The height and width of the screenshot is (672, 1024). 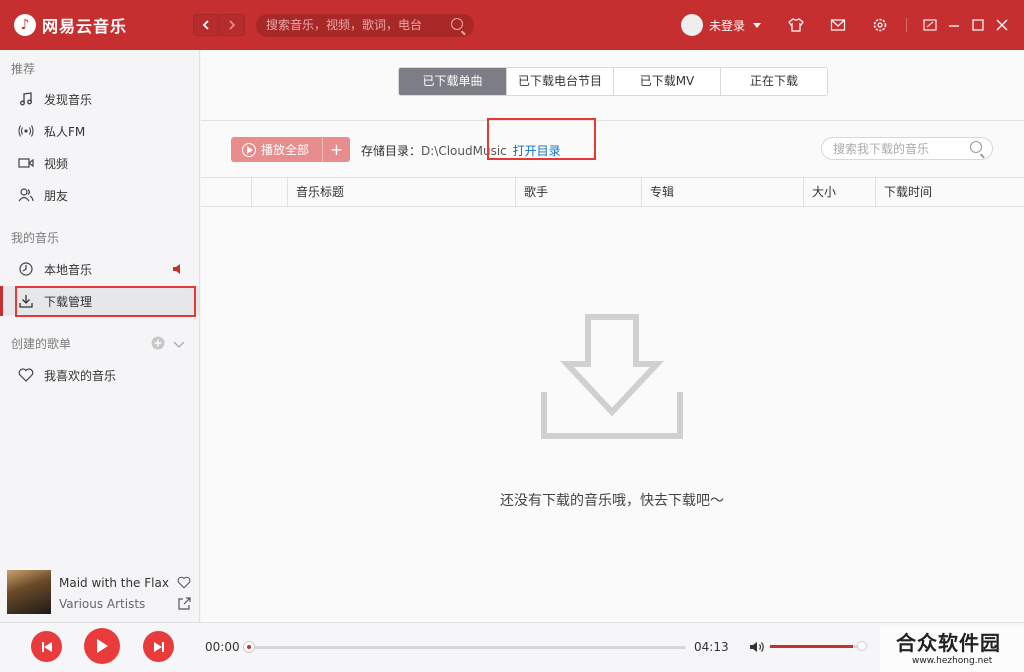 What do you see at coordinates (612, 501) in the screenshot?
I see `empty-state-message: 还没有下载的音乐哦，快去下载吧～` at bounding box center [612, 501].